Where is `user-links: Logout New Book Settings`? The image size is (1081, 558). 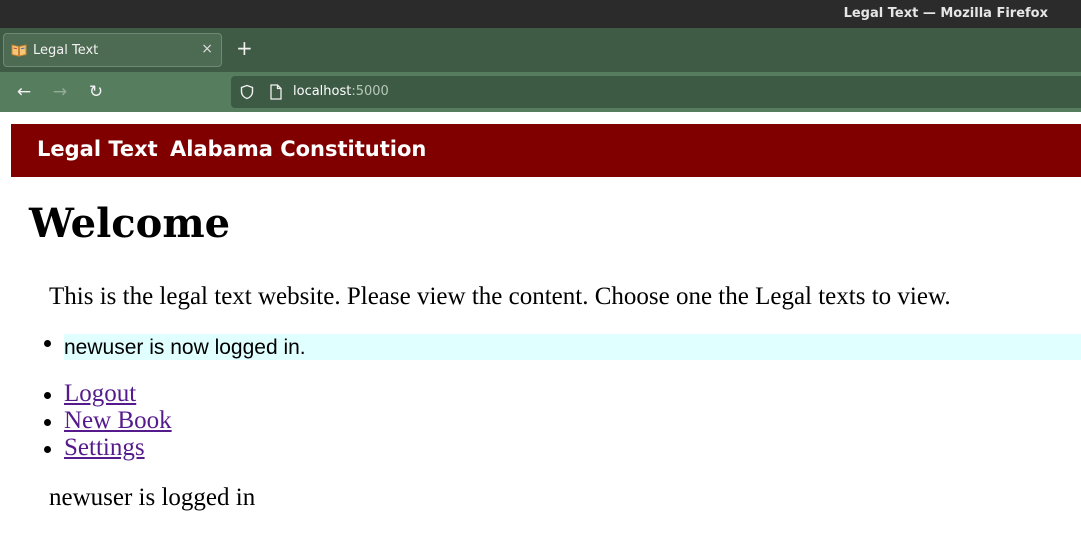
user-links: Logout New Book Settings is located at coordinates (200, 420).